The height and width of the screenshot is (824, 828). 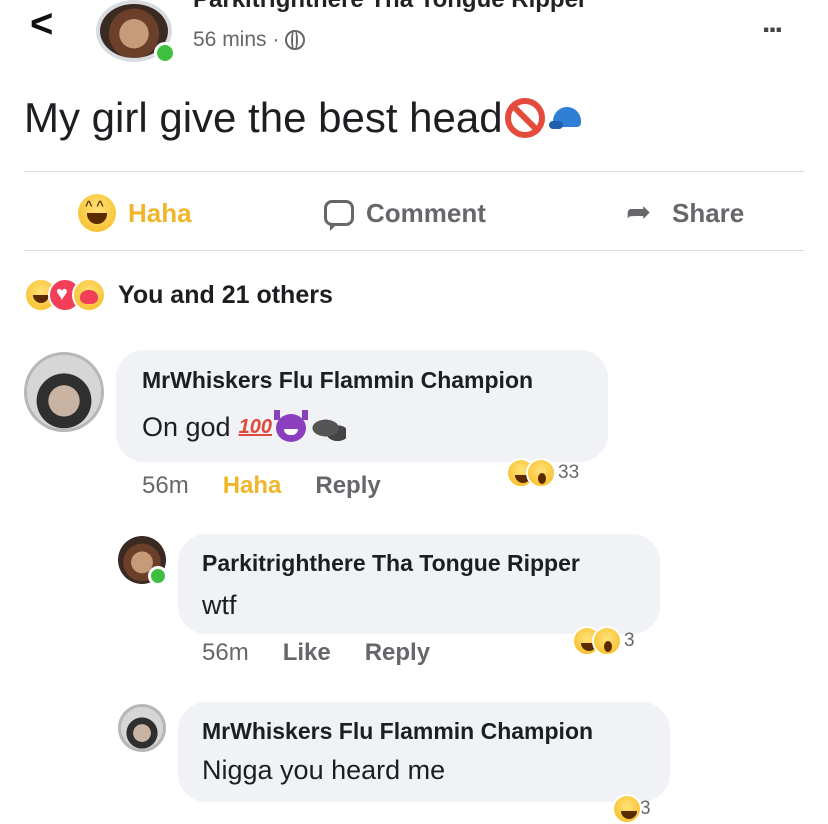 I want to click on haha-button: Haha, so click(x=135, y=213).